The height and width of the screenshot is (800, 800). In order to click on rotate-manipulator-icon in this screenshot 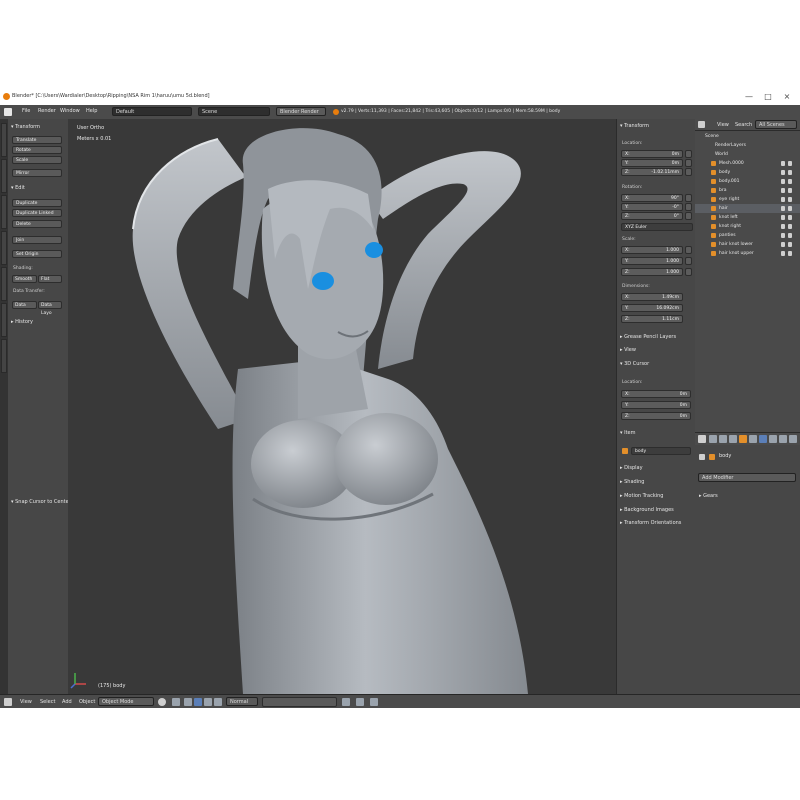, I will do `click(208, 702)`.